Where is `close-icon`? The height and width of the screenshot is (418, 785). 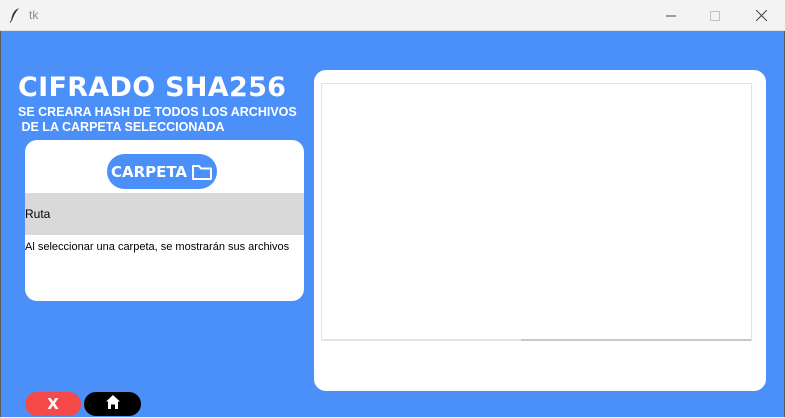 close-icon is located at coordinates (761, 15).